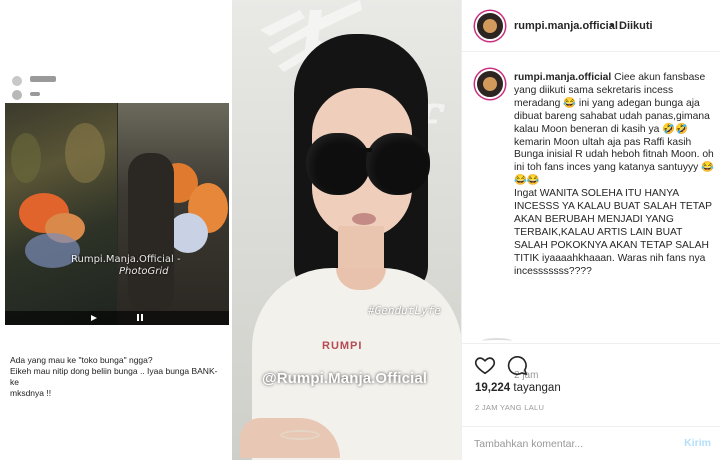 The image size is (720, 460). I want to click on photogrid-watermark: Rumpi.Manja.Official - PhotoGrid, so click(126, 265).